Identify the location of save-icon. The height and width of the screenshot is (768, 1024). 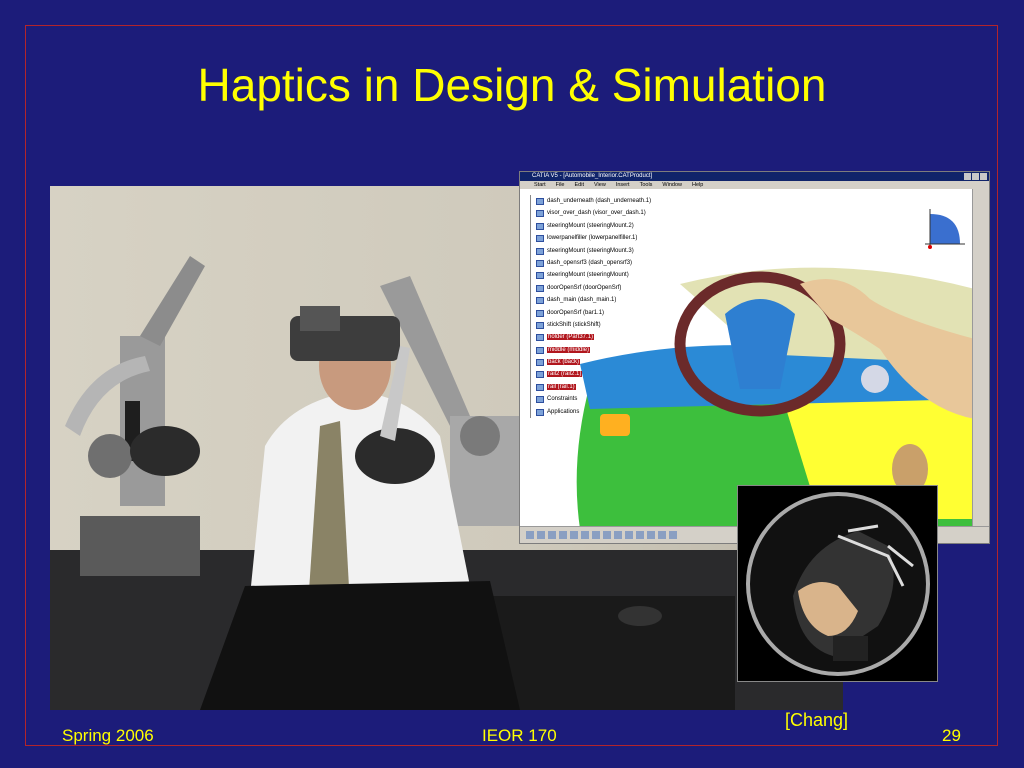
(541, 535).